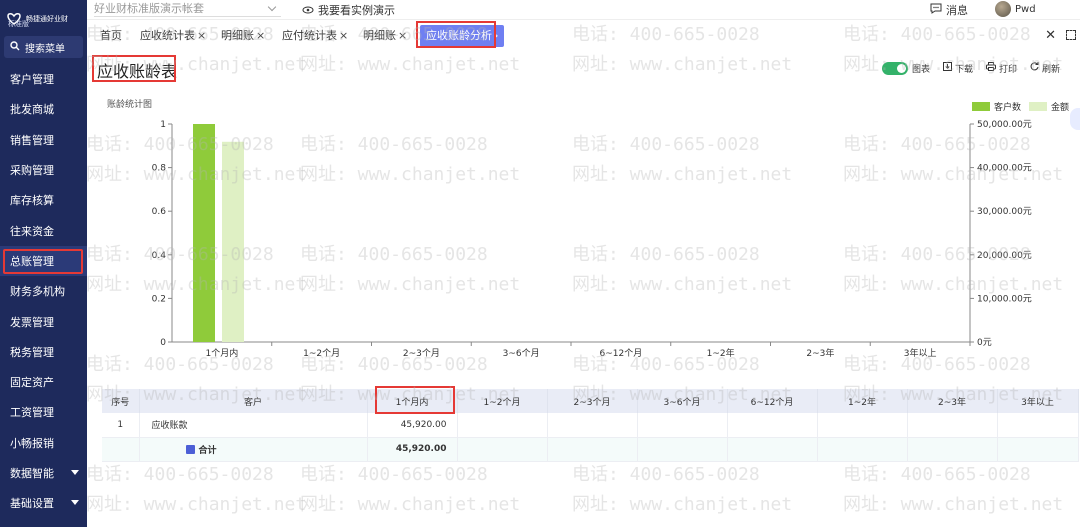 This screenshot has width=1080, height=527. What do you see at coordinates (190, 449) in the screenshot?
I see `sum-icon` at bounding box center [190, 449].